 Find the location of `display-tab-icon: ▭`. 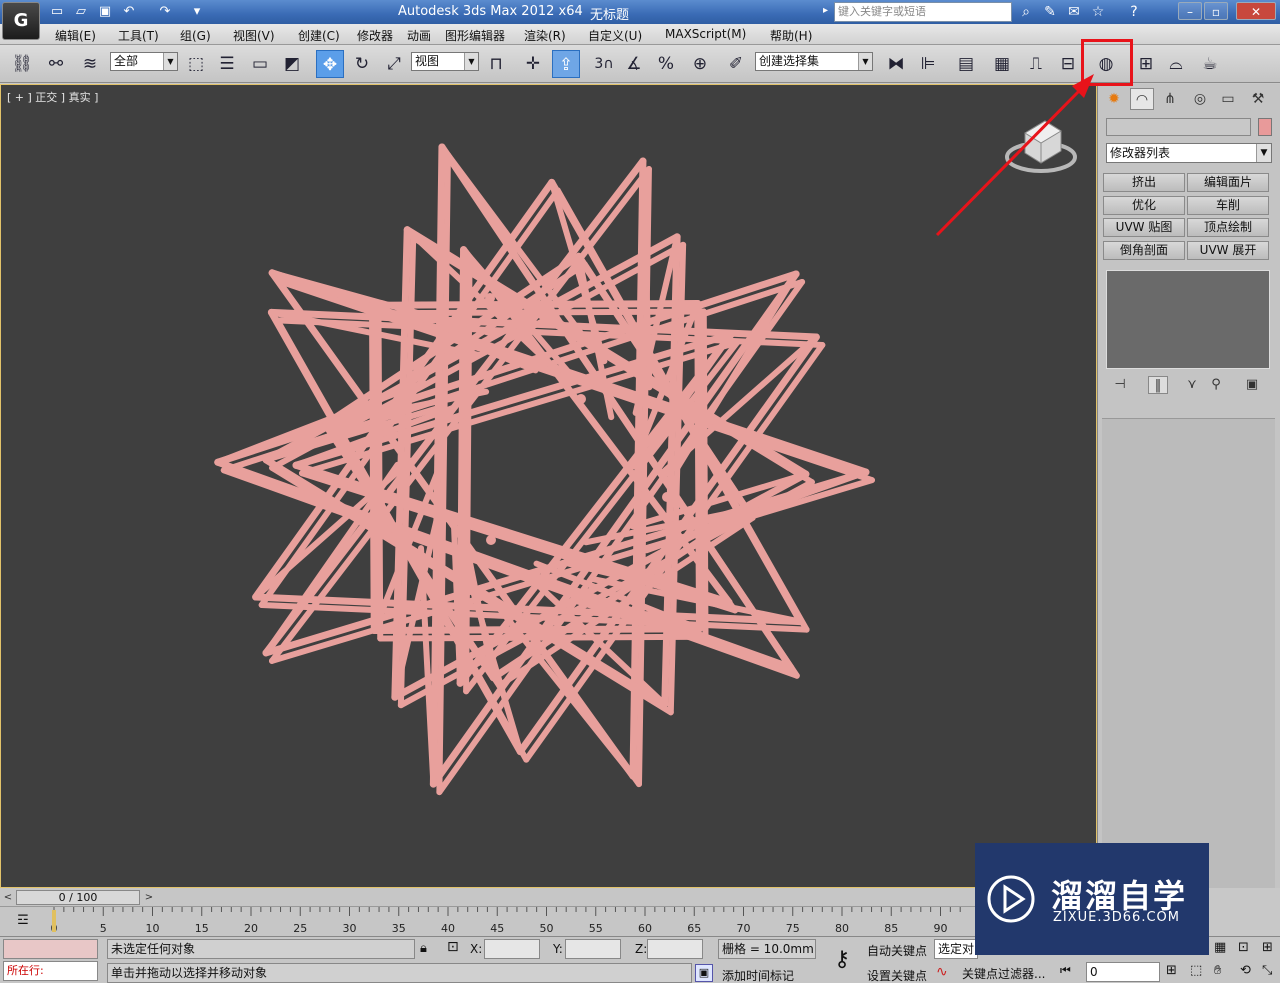

display-tab-icon: ▭ is located at coordinates (1228, 99).